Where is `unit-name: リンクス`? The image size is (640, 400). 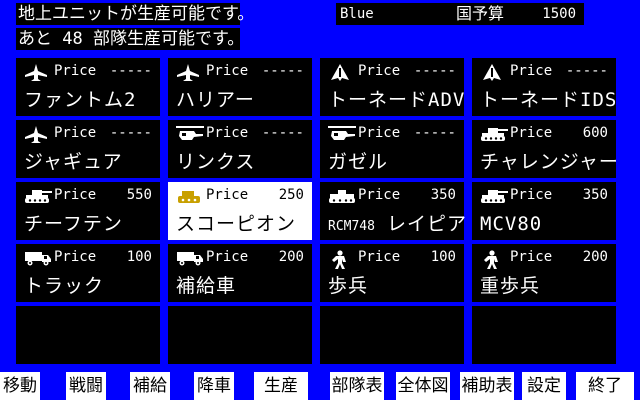 unit-name: リンクス is located at coordinates (215, 162).